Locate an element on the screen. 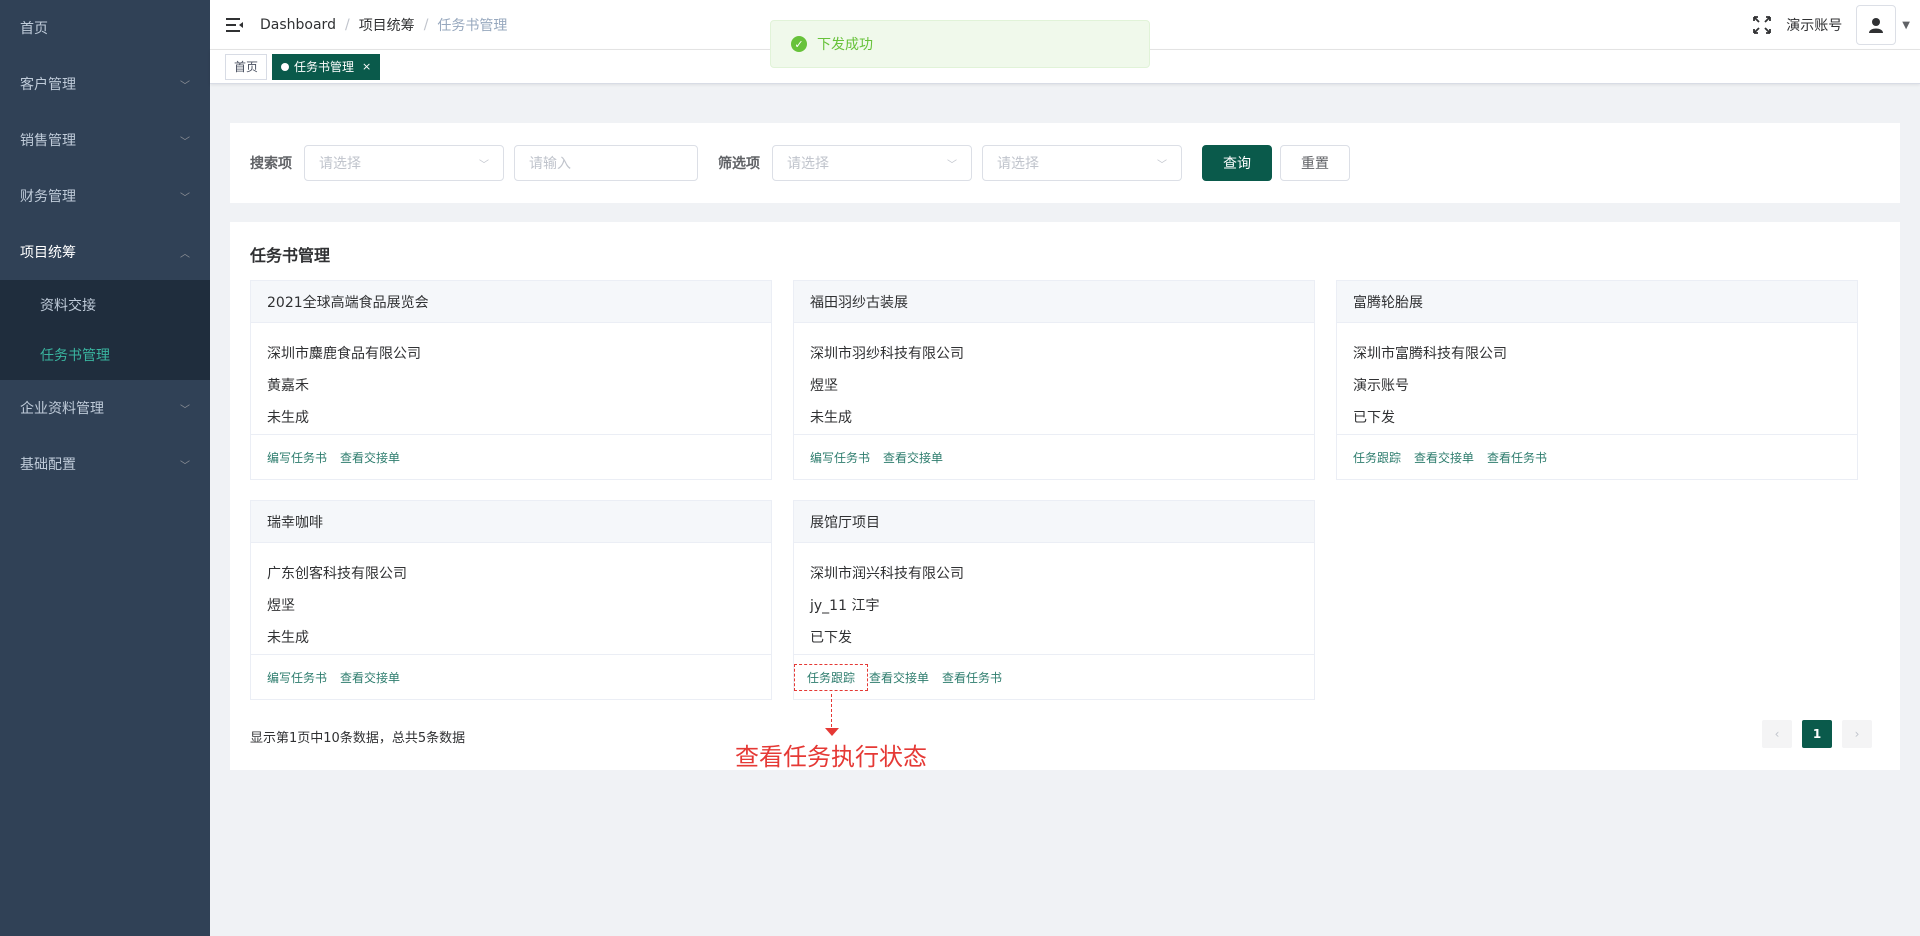 The width and height of the screenshot is (1920, 936). menu-item-customer: 客户管理 ﹀ is located at coordinates (105, 84).